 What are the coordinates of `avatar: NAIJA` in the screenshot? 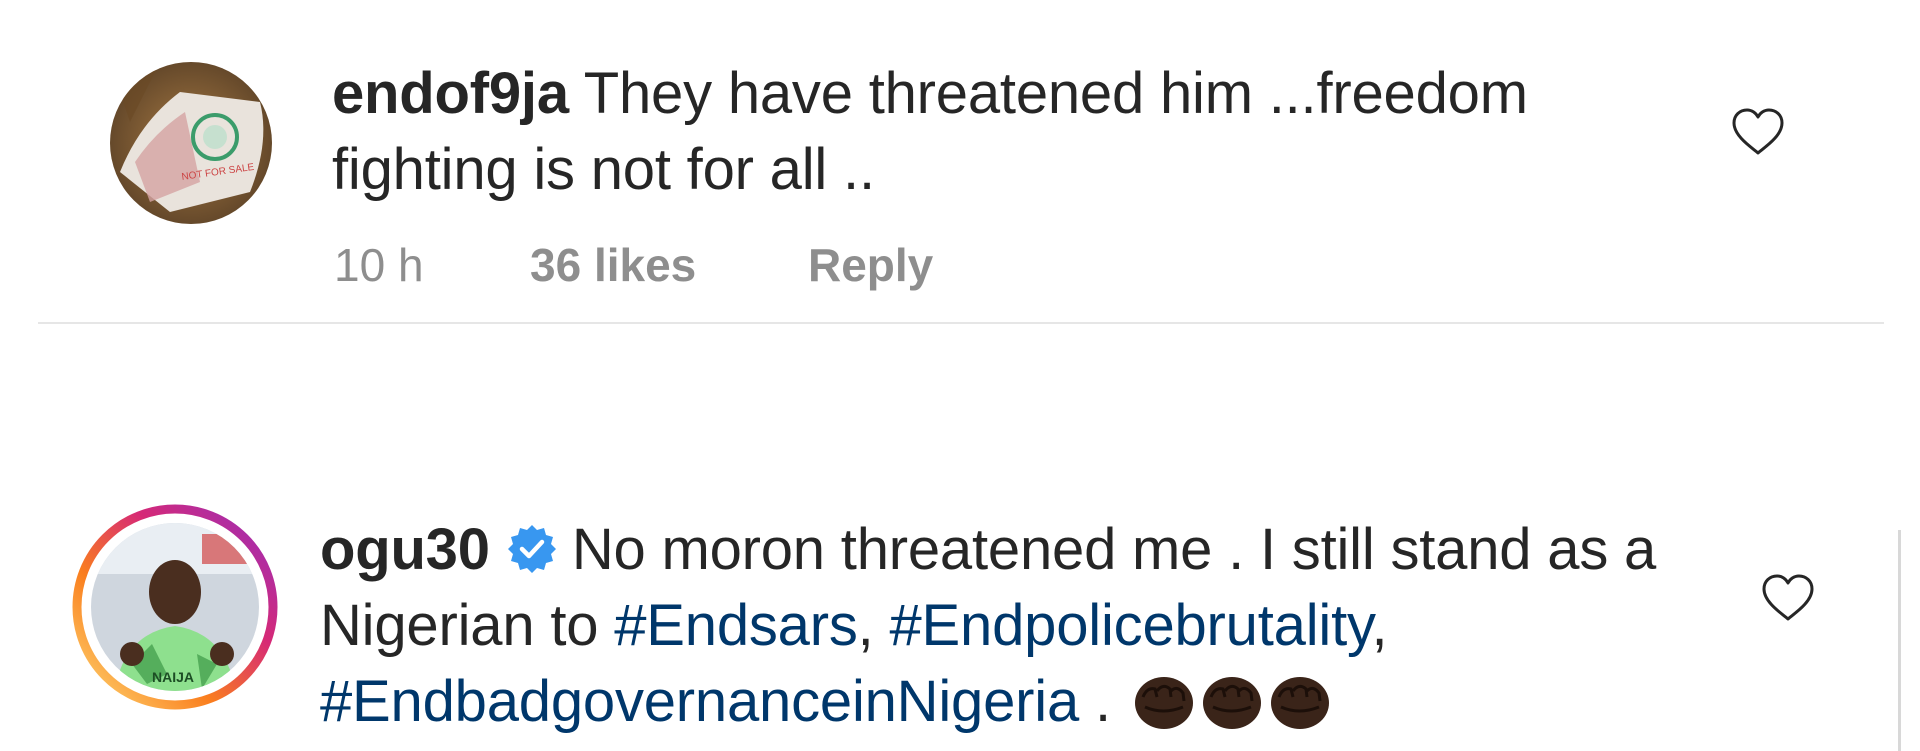 It's located at (175, 607).